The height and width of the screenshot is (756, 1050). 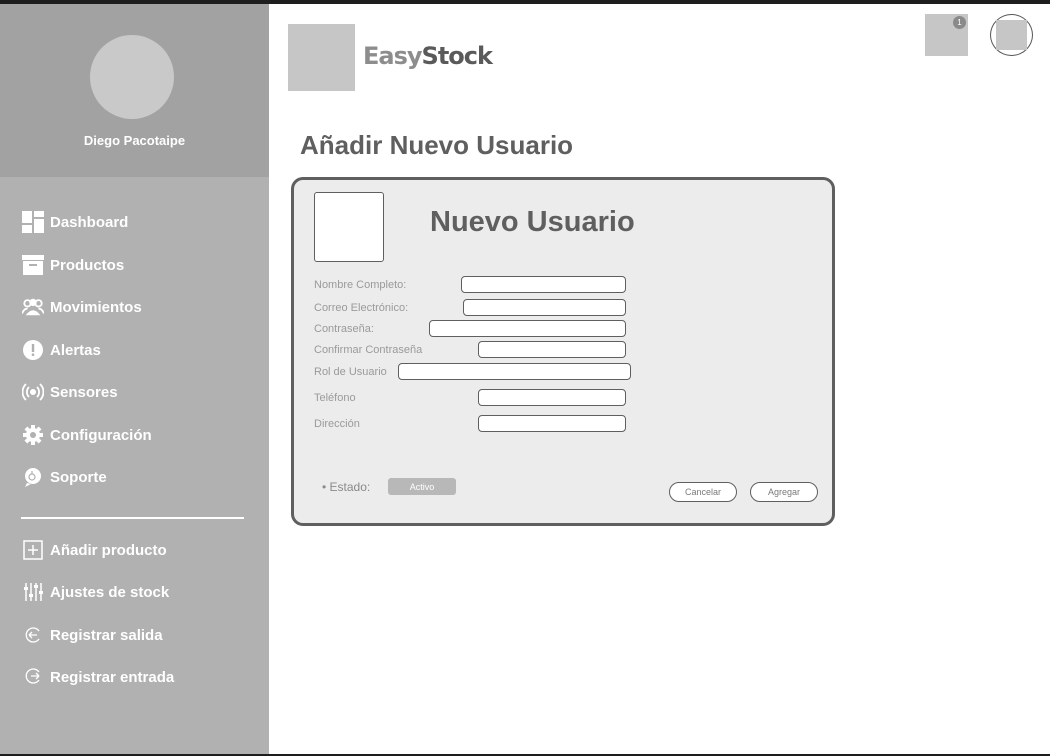 What do you see at coordinates (33, 677) in the screenshot?
I see `enter-icon` at bounding box center [33, 677].